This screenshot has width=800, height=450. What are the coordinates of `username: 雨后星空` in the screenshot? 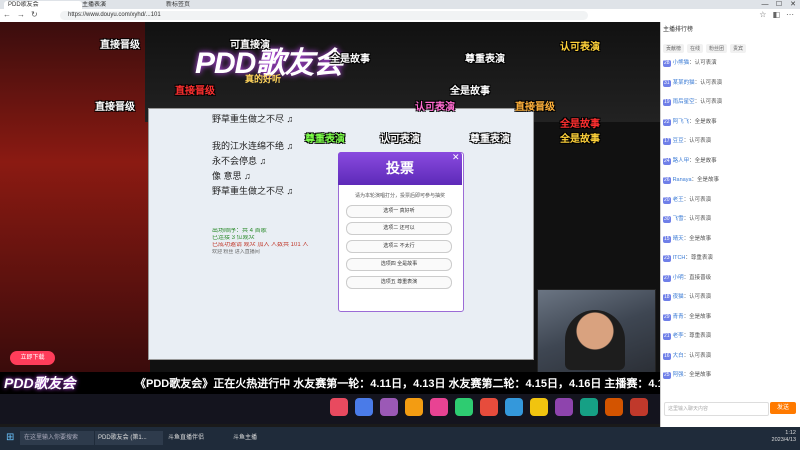 It's located at (684, 102).